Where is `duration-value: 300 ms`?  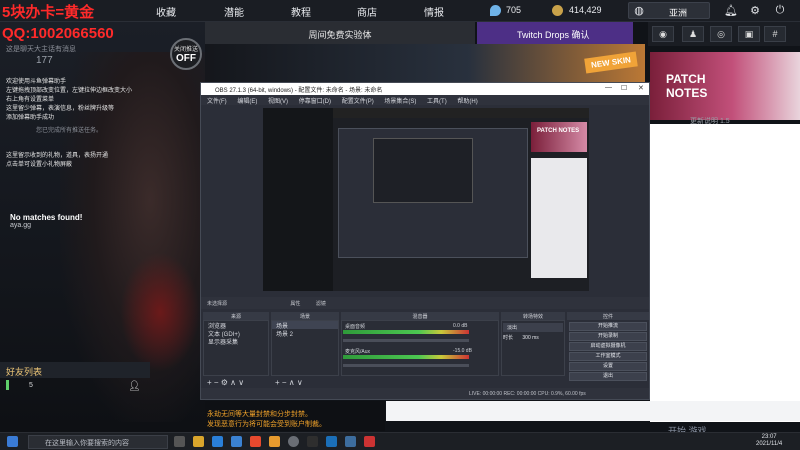 duration-value: 300 ms is located at coordinates (530, 338).